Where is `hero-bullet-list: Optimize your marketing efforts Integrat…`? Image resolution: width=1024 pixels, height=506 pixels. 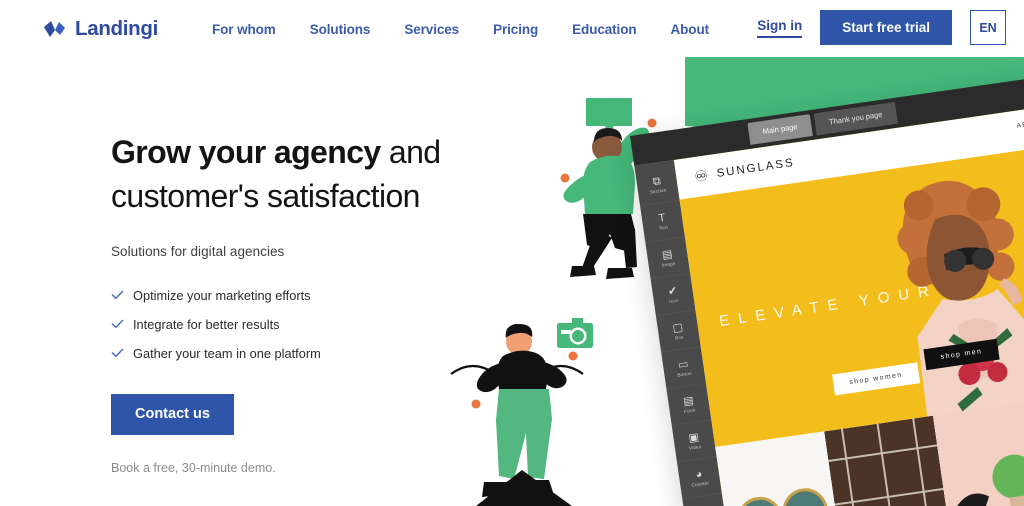 hero-bullet-list: Optimize your marketing efforts Integrat… is located at coordinates (326, 324).